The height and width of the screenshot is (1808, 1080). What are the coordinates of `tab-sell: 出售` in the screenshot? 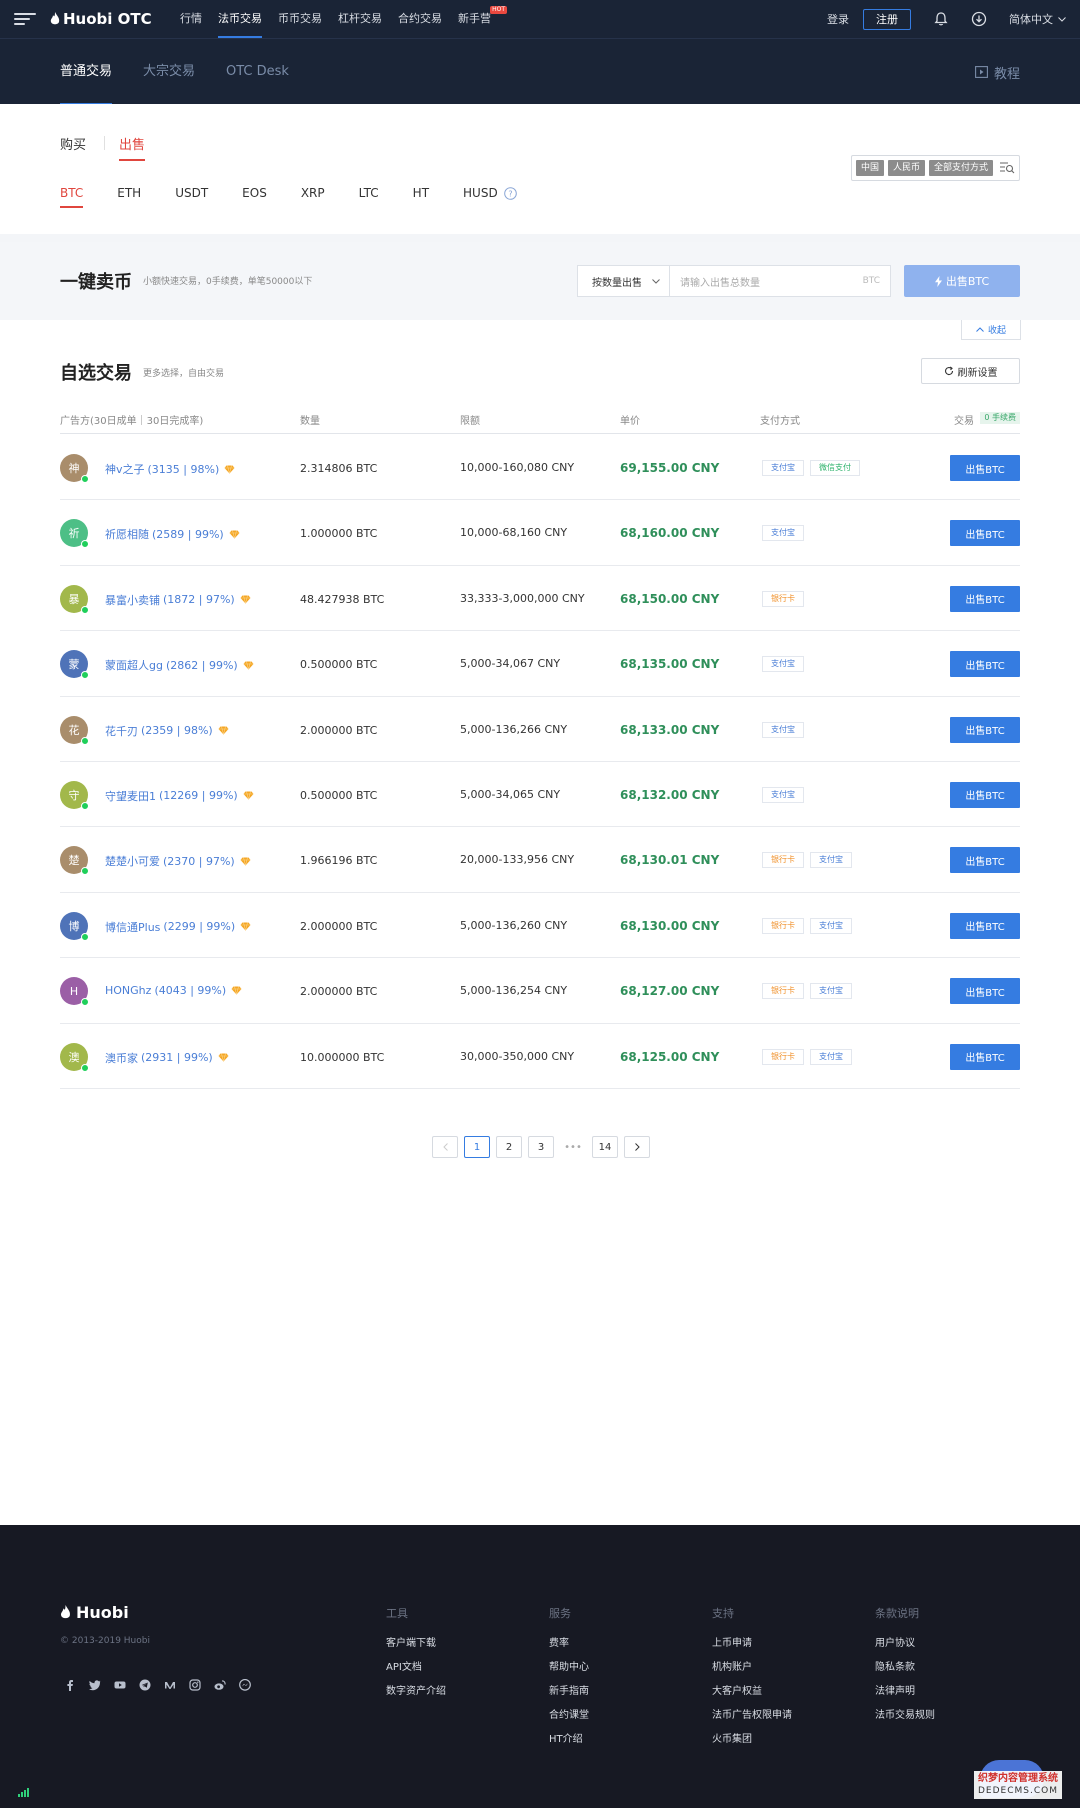 It's located at (132, 147).